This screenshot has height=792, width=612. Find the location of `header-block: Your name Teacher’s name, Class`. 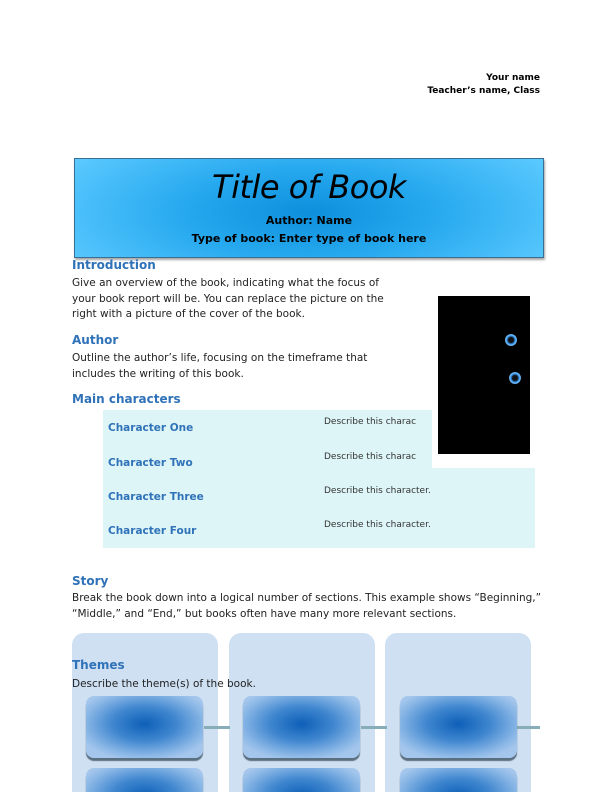

header-block: Your name Teacher’s name, Class is located at coordinates (483, 85).